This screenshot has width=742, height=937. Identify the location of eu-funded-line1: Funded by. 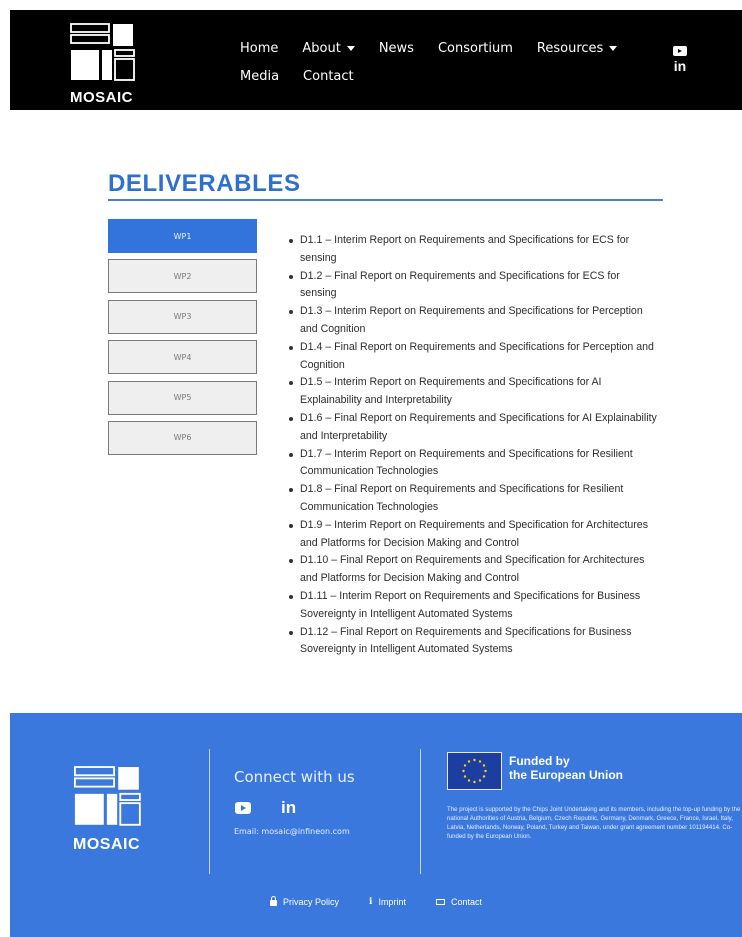
(539, 761).